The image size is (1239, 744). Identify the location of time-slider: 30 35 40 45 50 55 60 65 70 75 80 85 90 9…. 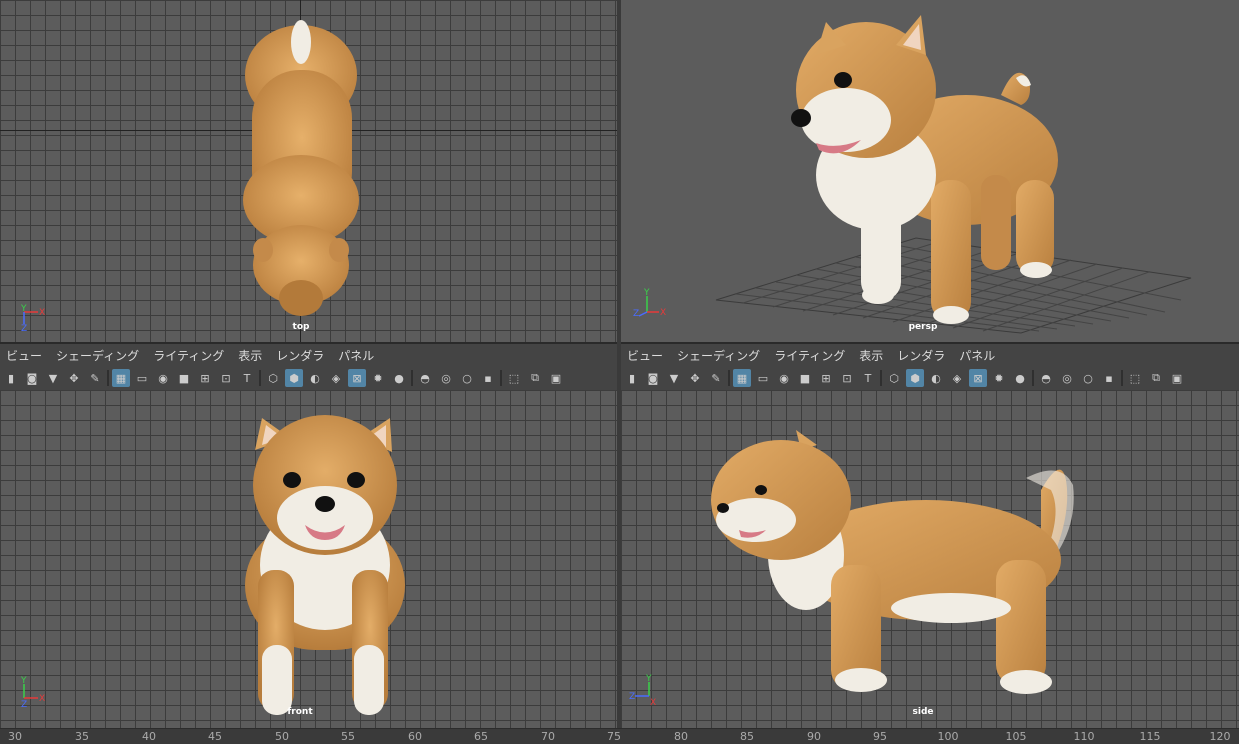
(619, 736).